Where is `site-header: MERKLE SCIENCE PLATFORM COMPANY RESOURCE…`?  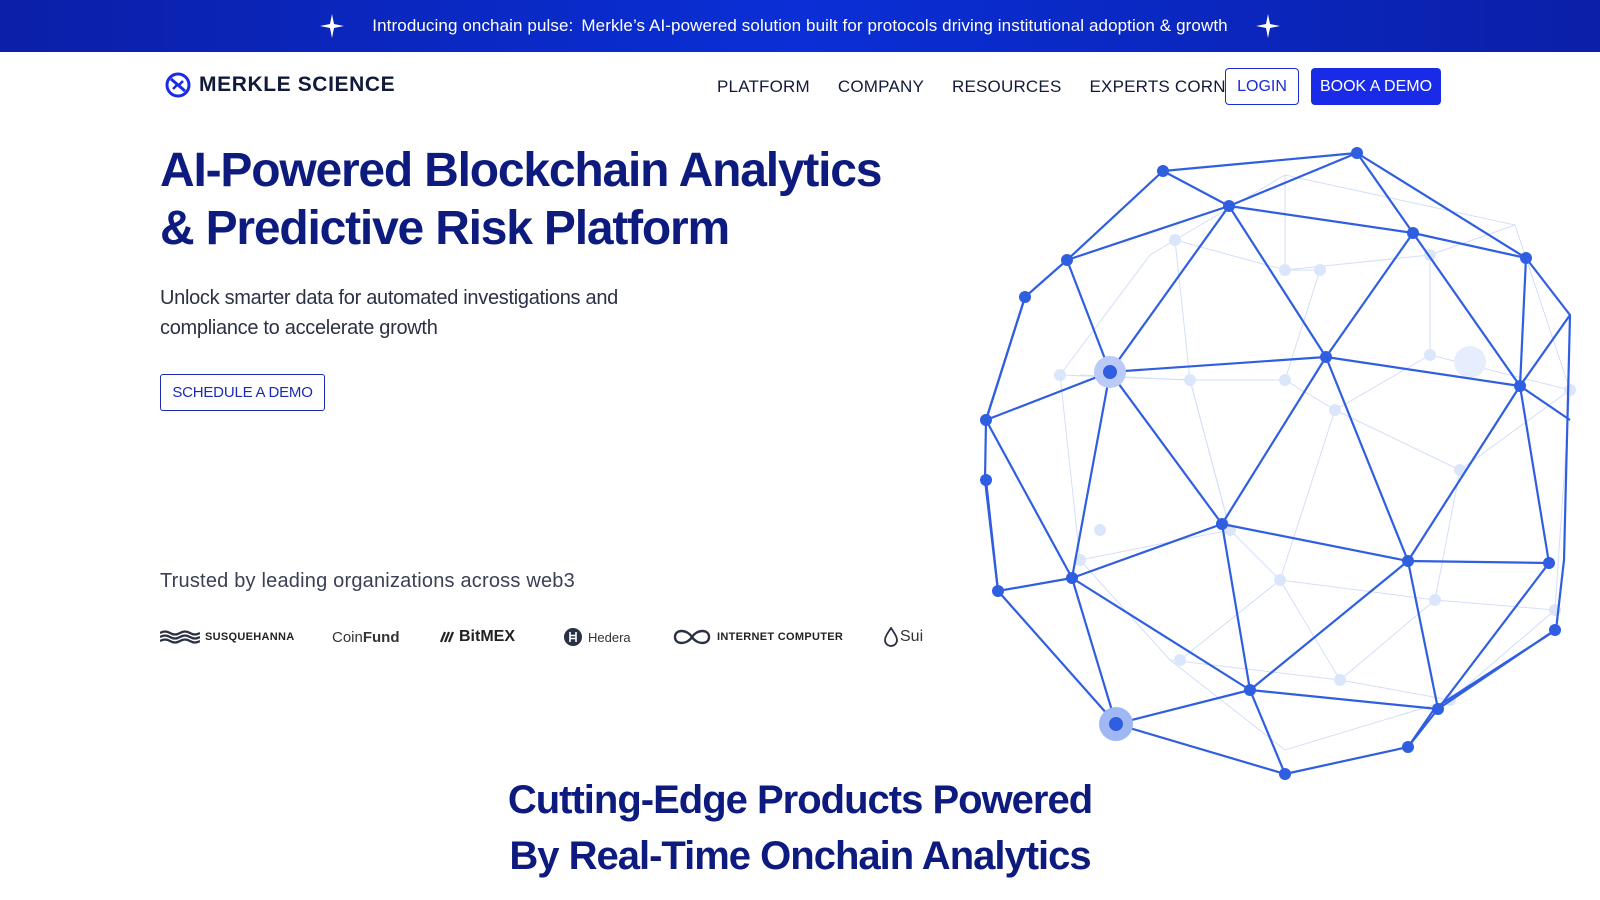
site-header: MERKLE SCIENCE PLATFORM COMPANY RESOURCE… is located at coordinates (800, 87).